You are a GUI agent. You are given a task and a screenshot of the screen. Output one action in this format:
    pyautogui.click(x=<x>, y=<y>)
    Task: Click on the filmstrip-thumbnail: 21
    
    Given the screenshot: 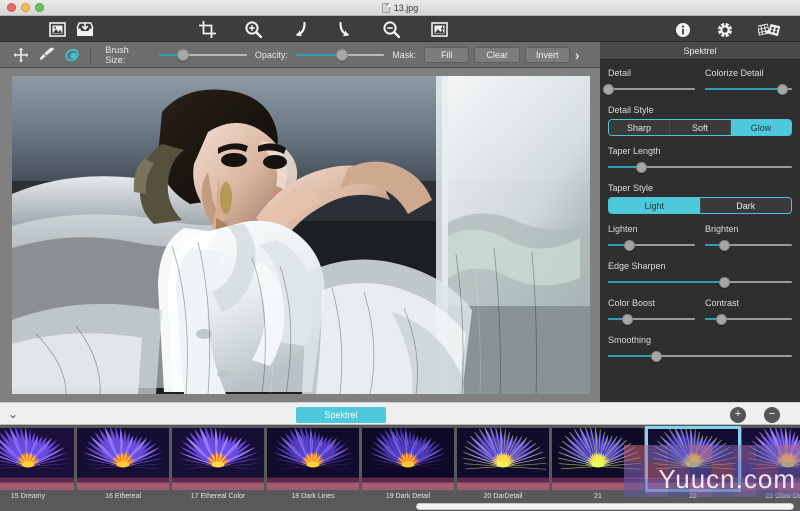 What is the action you would take?
    pyautogui.click(x=598, y=464)
    